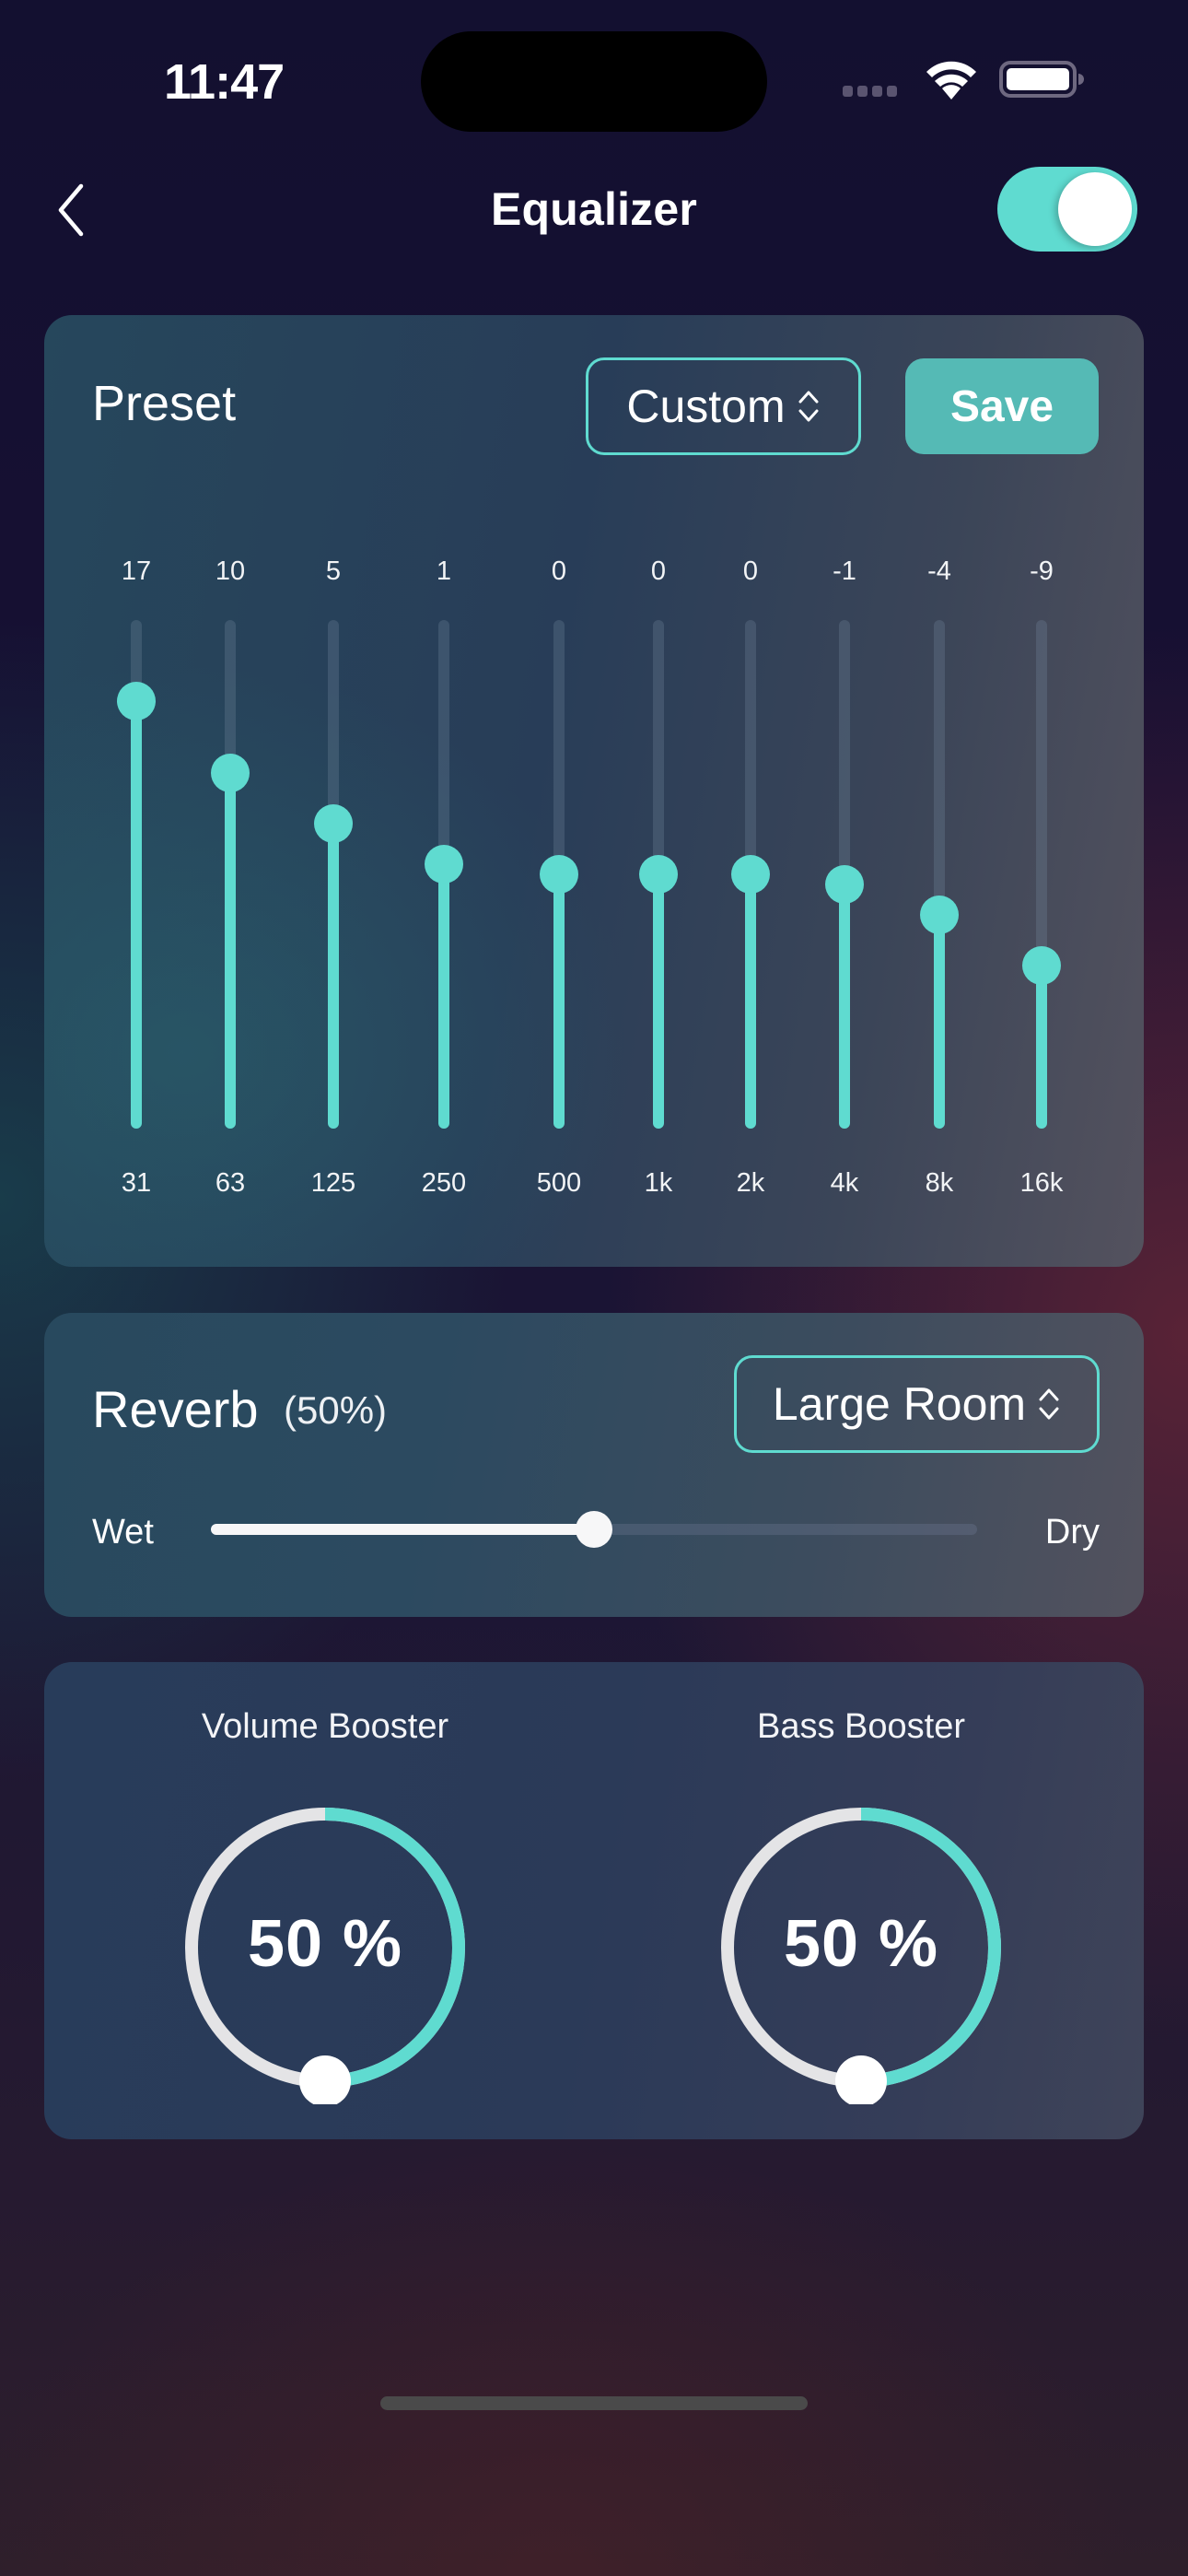 The height and width of the screenshot is (2576, 1188). I want to click on eq-frequency-label: 125, so click(333, 1183).